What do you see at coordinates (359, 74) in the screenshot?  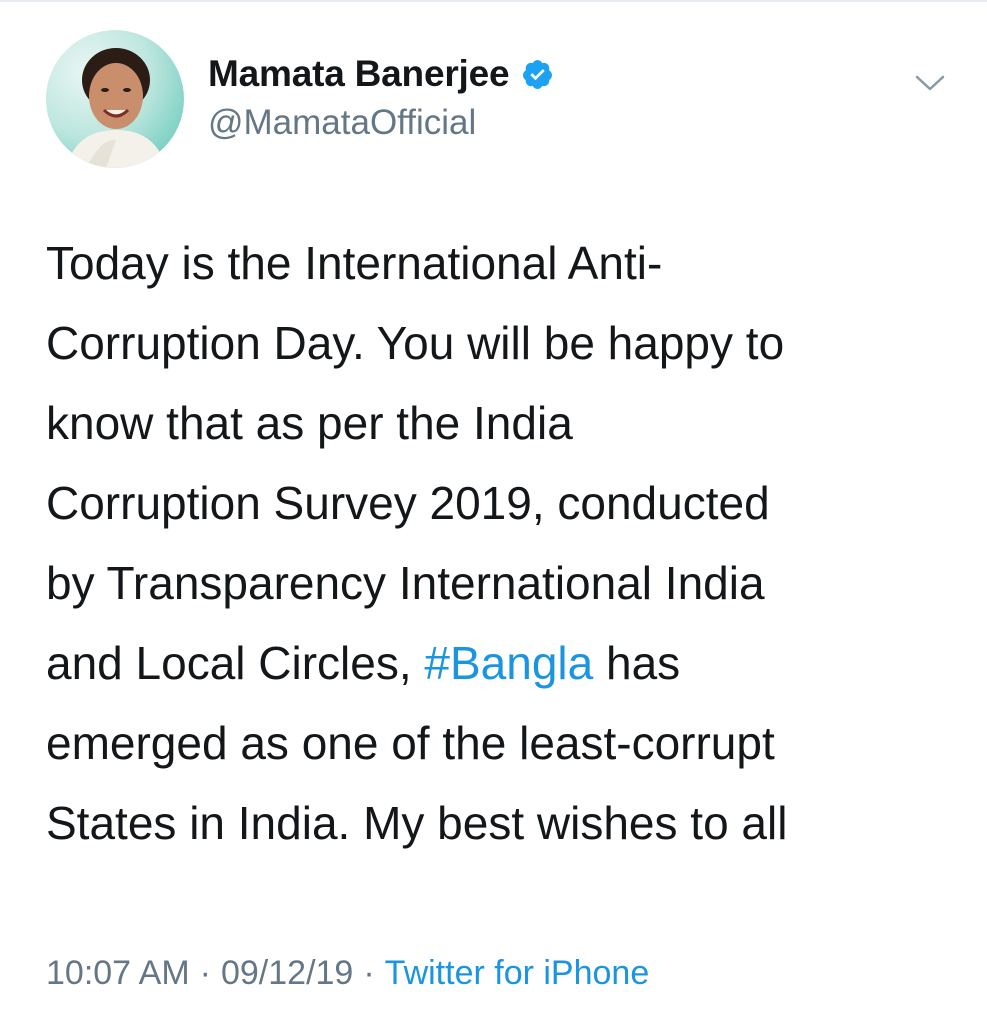 I see `display-name: Mamata Banerjee` at bounding box center [359, 74].